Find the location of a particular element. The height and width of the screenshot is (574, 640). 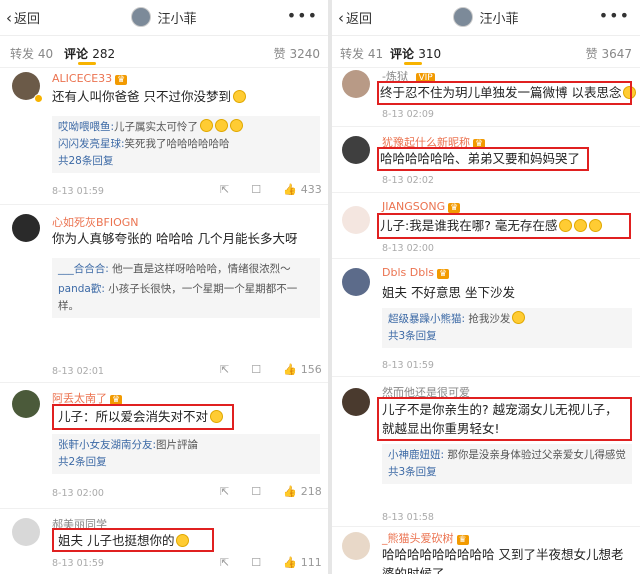

reply-box: 张軒小女友湖南分友:图片評論 共2条回复 is located at coordinates (186, 454).